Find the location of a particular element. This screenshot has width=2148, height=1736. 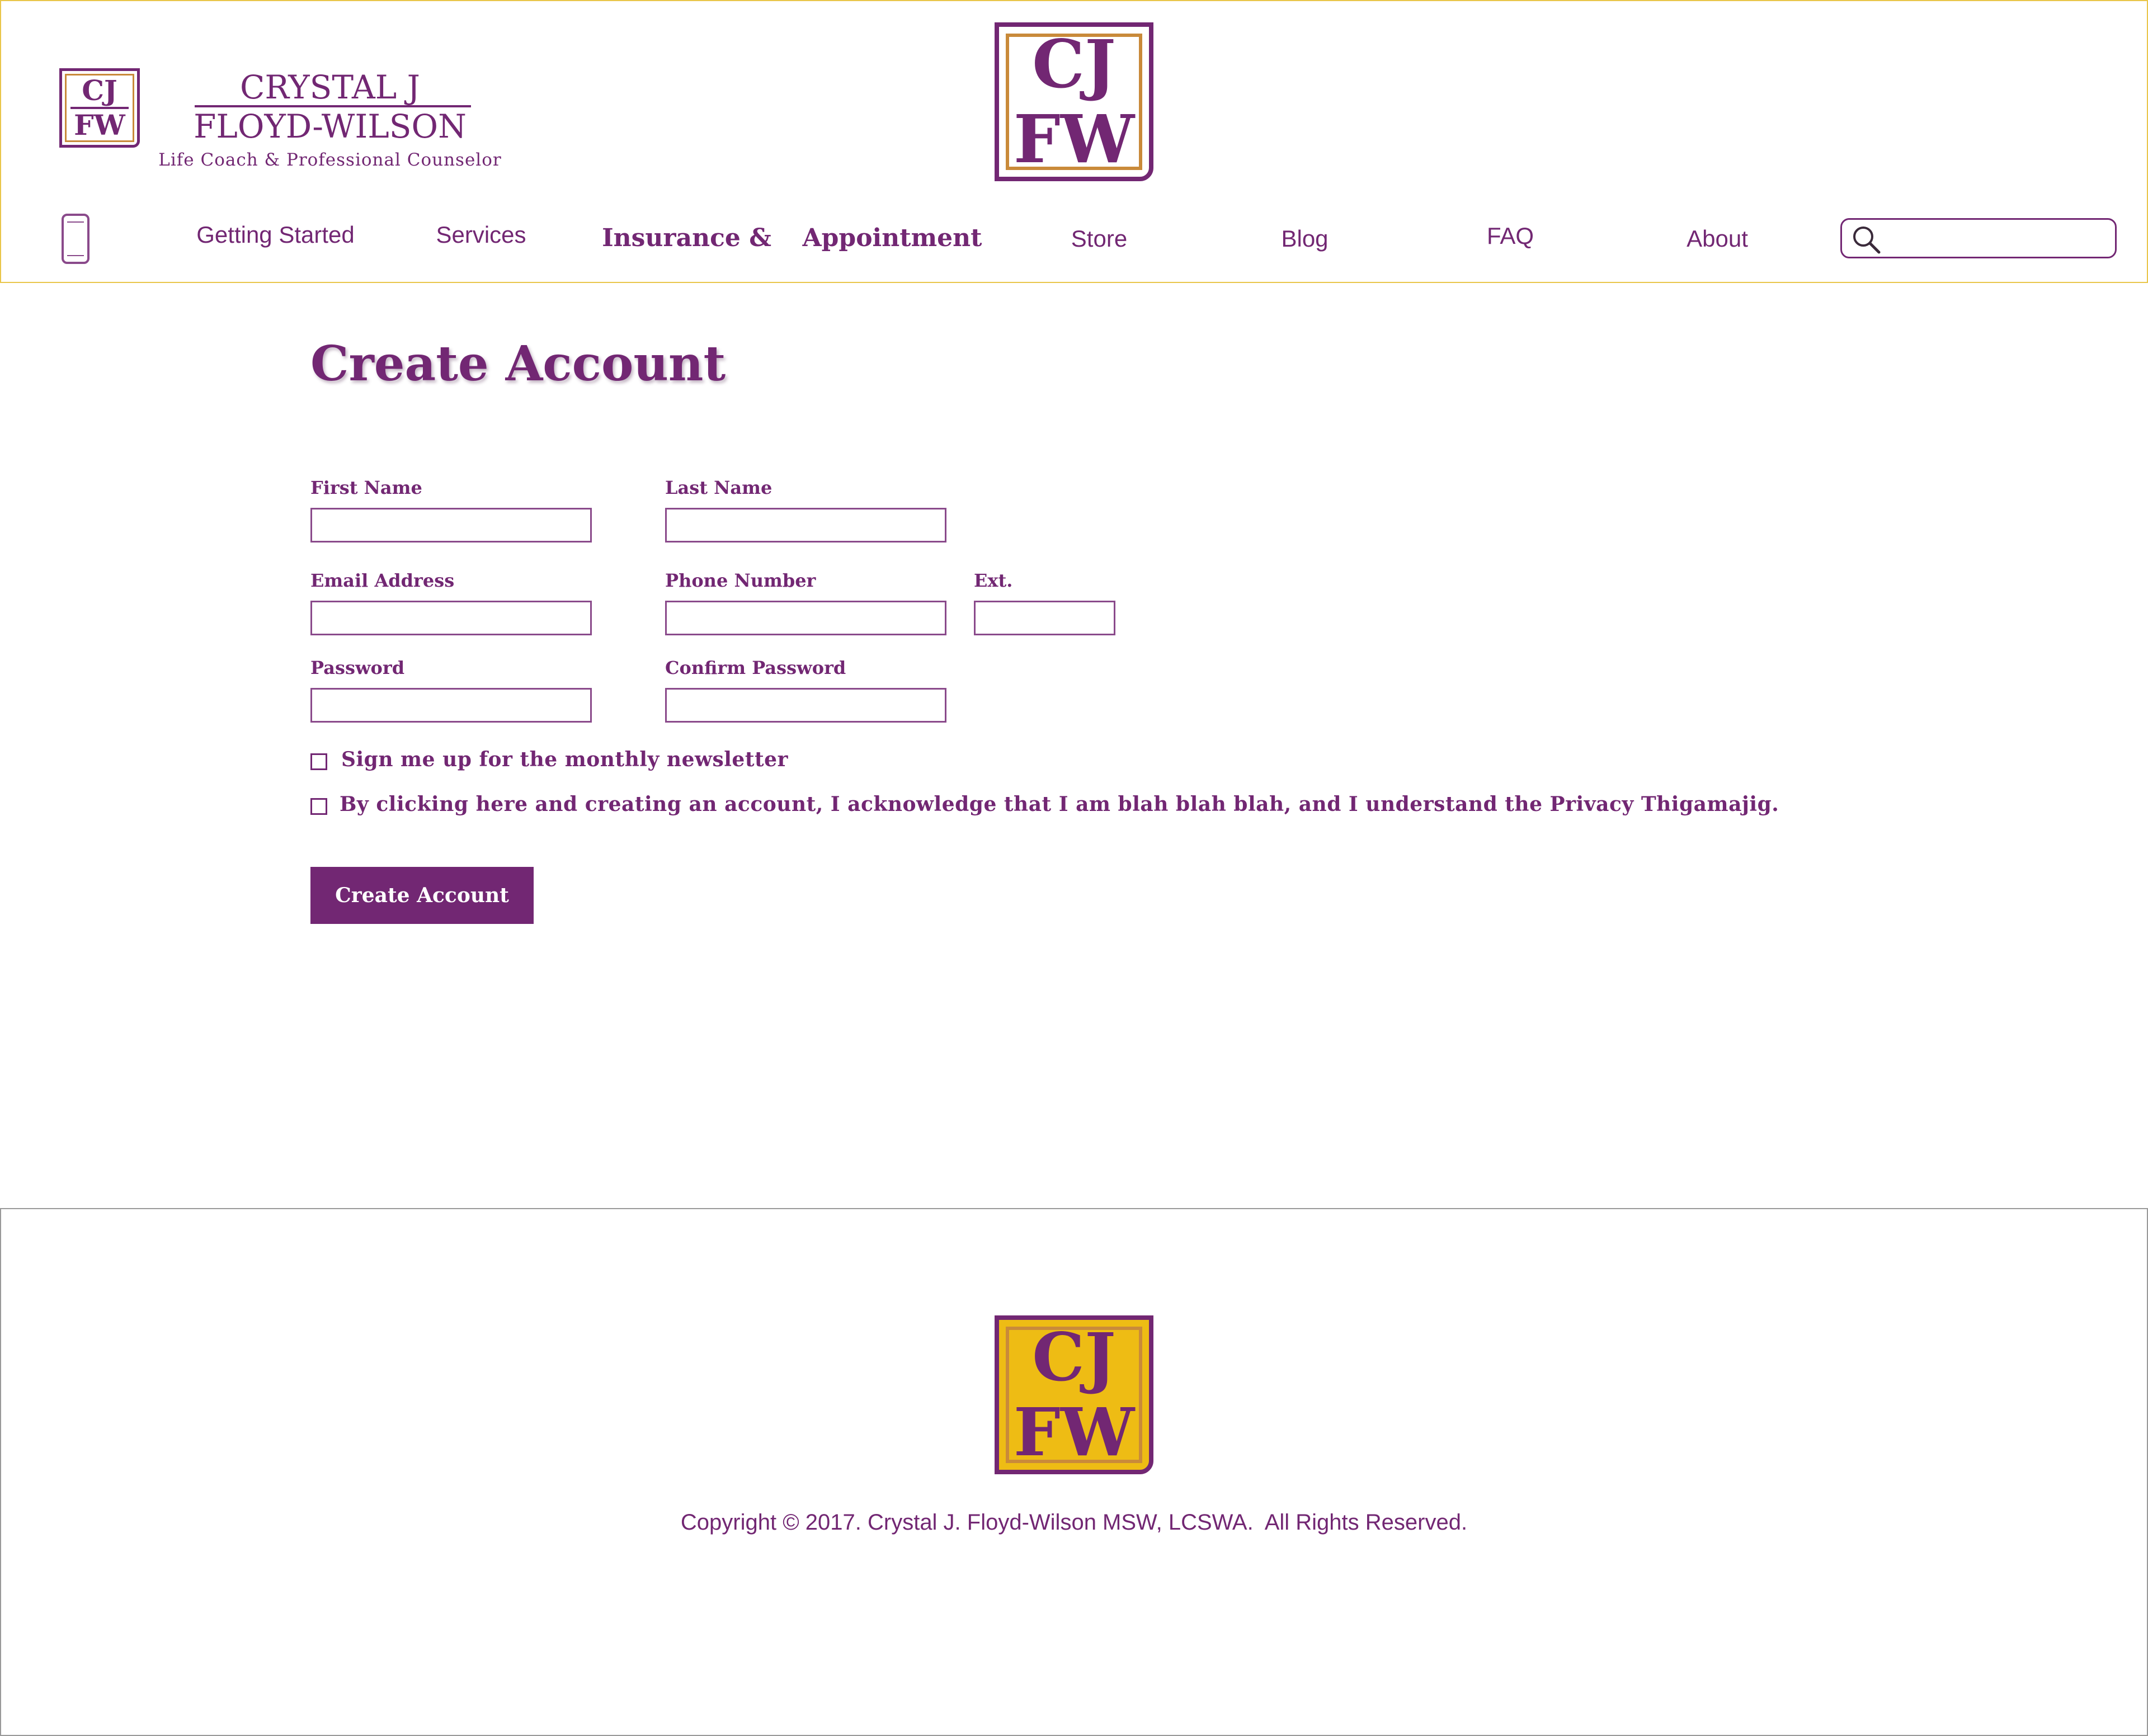

phone-input is located at coordinates (806, 618).